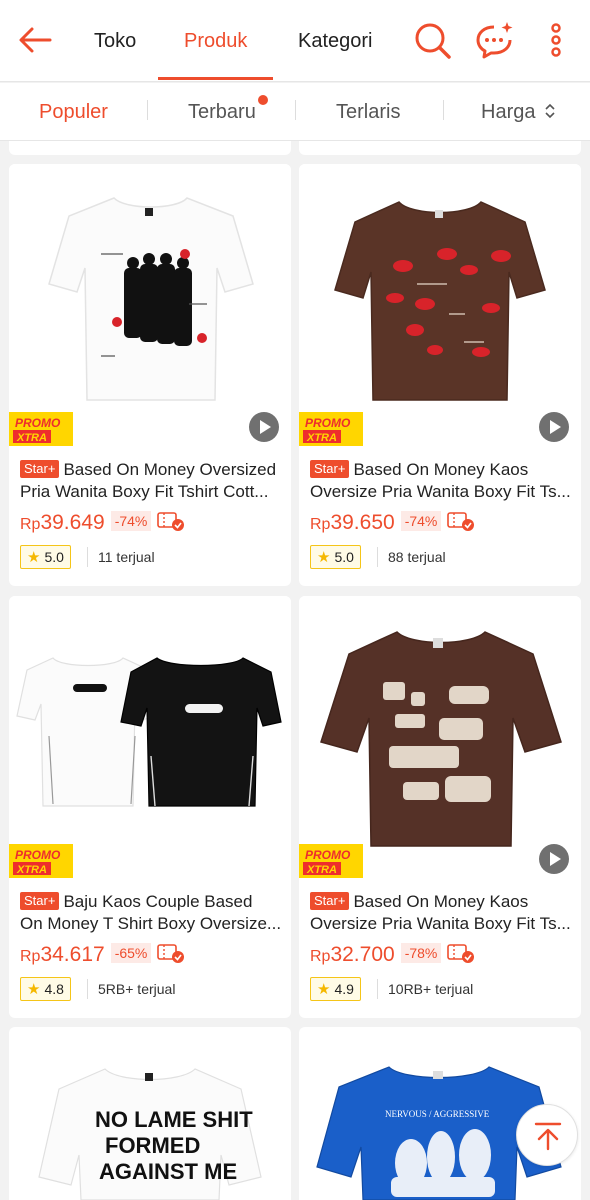 This screenshot has width=590, height=1200. Describe the element at coordinates (437, 1114) in the screenshot. I see `print-text-line: NERVOUS / AGGRESSIVE` at that location.